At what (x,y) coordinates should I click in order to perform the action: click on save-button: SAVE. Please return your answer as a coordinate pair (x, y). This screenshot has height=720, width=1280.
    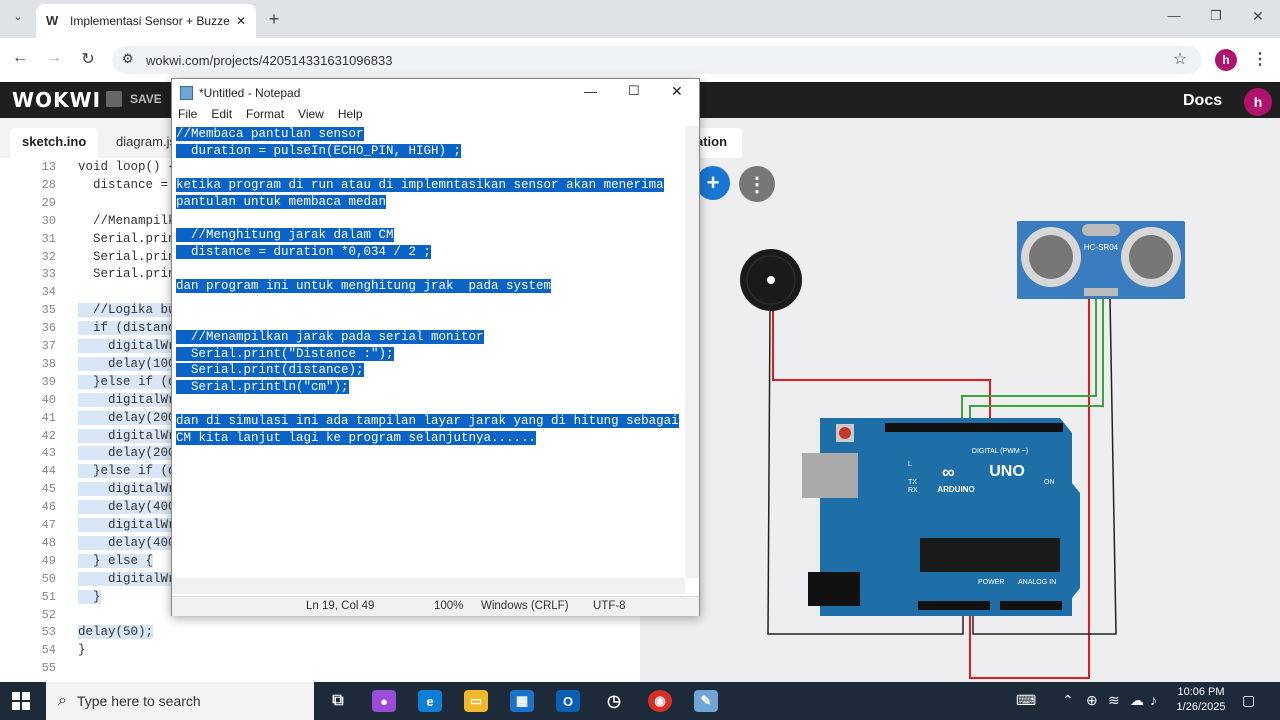
    Looking at the image, I should click on (134, 99).